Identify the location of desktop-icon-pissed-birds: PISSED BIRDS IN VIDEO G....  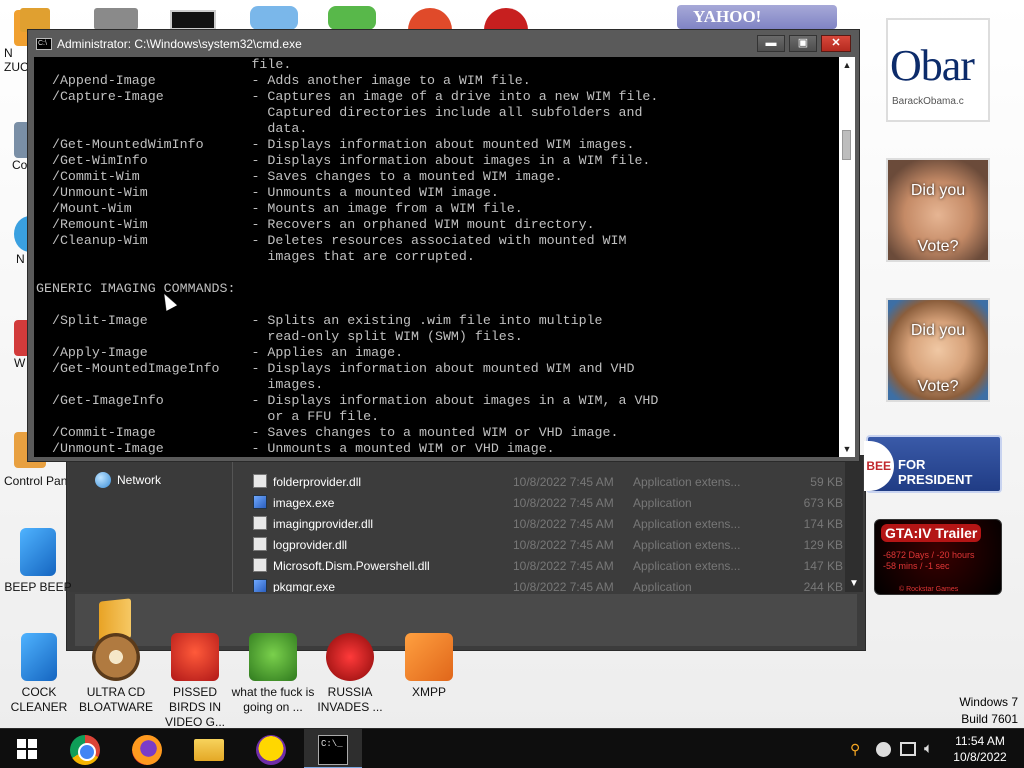
(195, 681).